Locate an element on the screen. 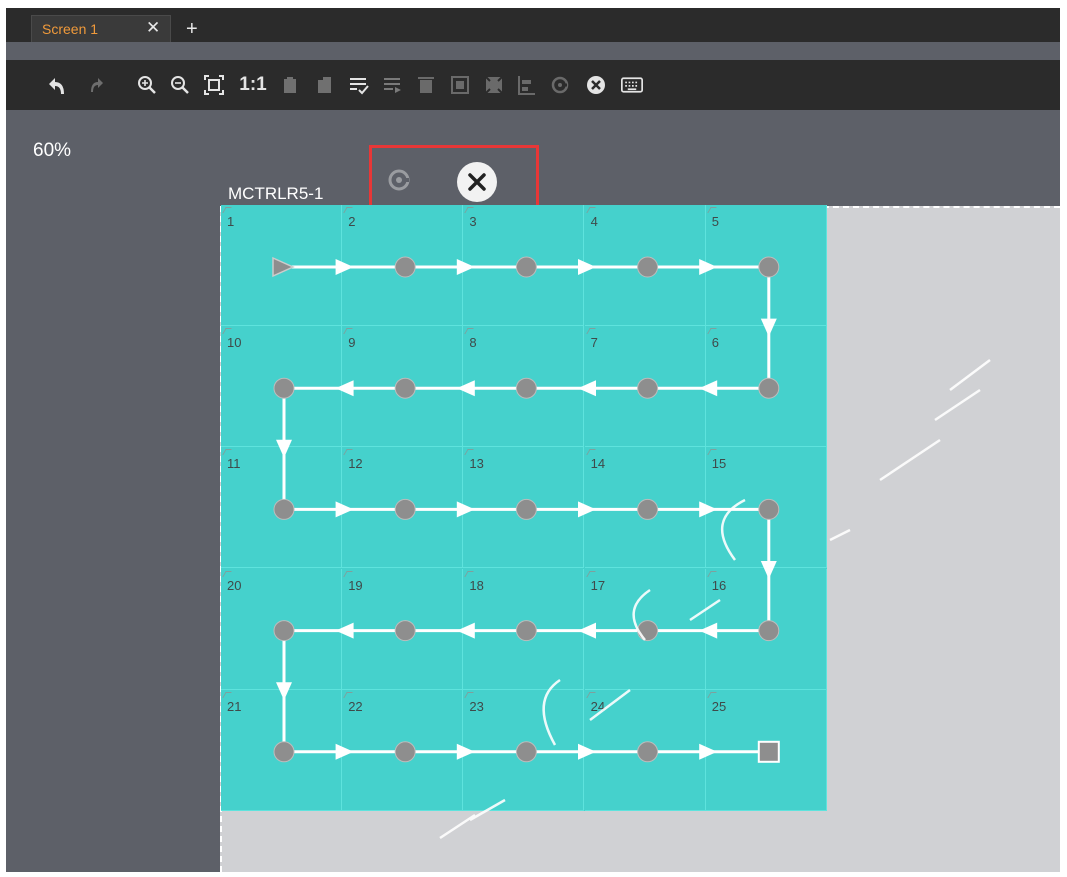 This screenshot has width=1067, height=877. undo-icon is located at coordinates (57, 85).